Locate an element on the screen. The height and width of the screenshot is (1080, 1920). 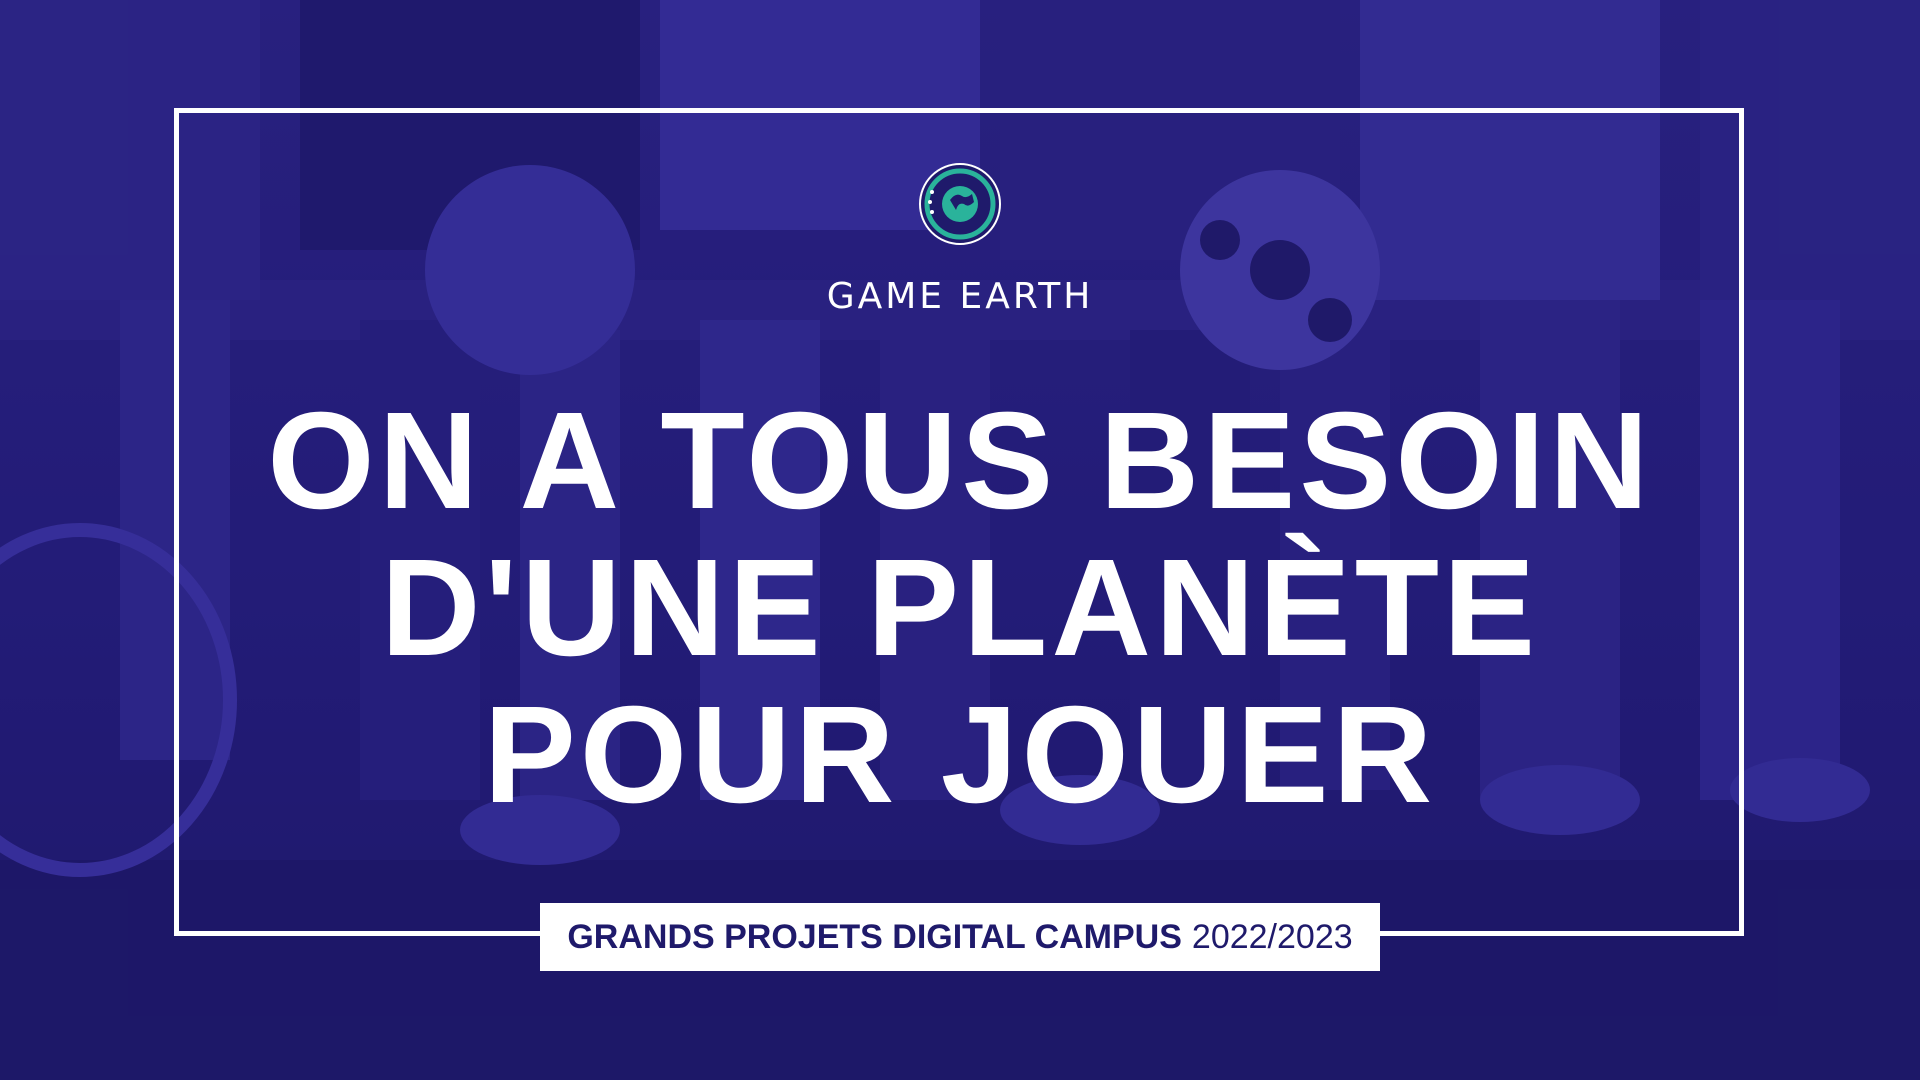
footer-label: GRANDS PROJETS DIGITAL CAMPUS is located at coordinates (874, 936).